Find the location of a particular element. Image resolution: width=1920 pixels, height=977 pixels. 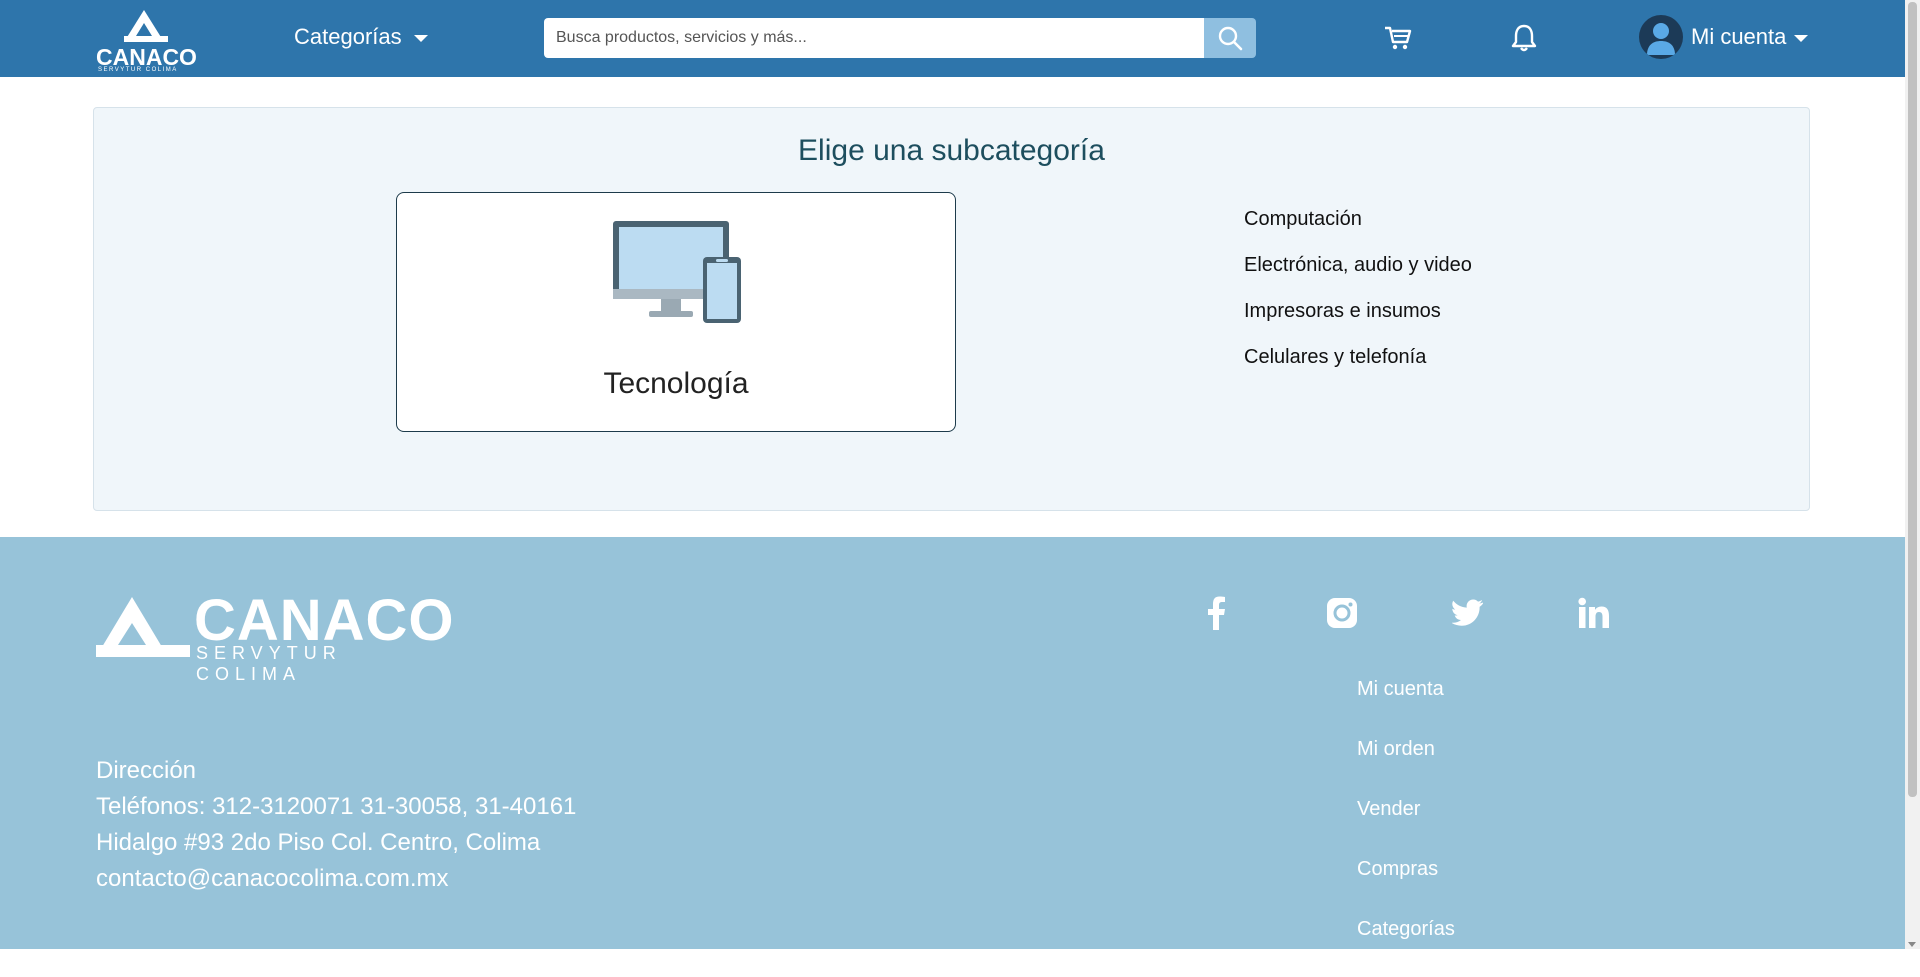

footer-logo-subtext: SERVYTUR COLIMA is located at coordinates (269, 663).